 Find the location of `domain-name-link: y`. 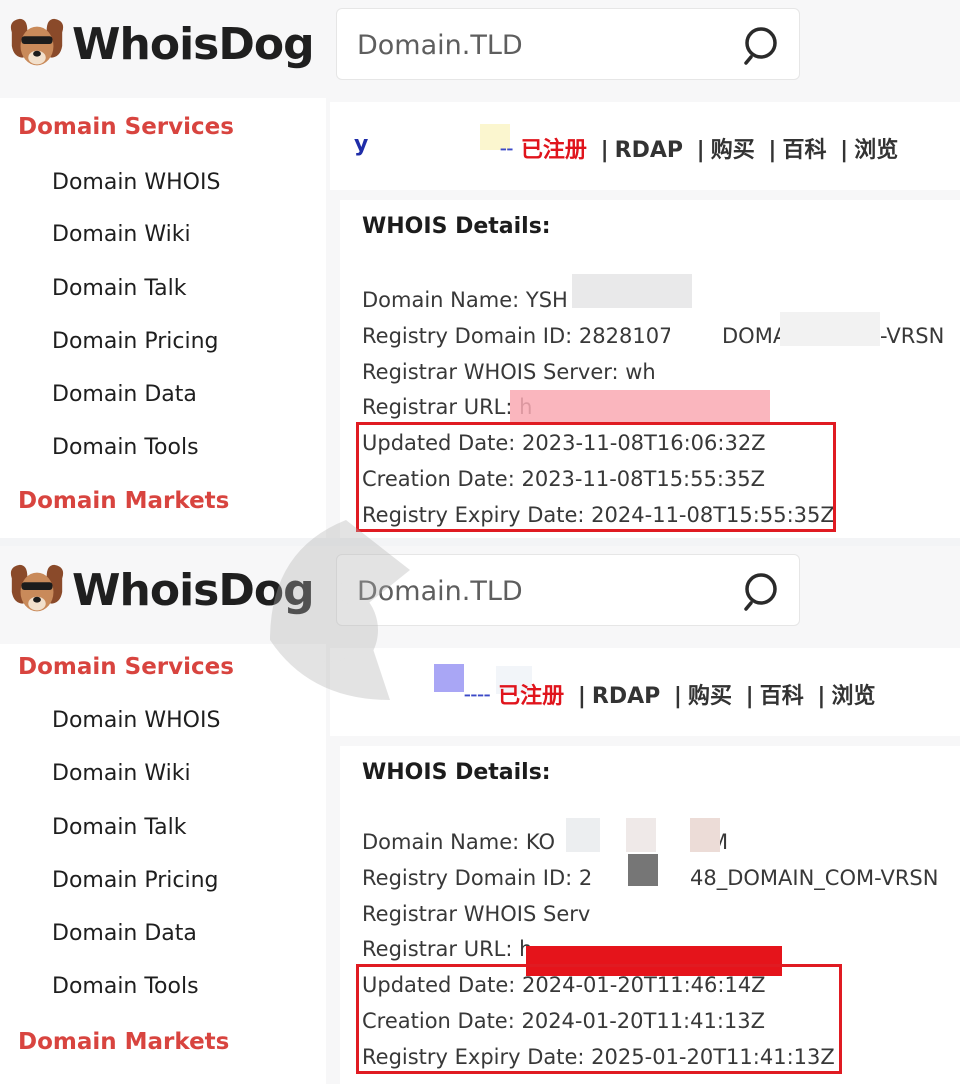

domain-name-link: y is located at coordinates (361, 144).